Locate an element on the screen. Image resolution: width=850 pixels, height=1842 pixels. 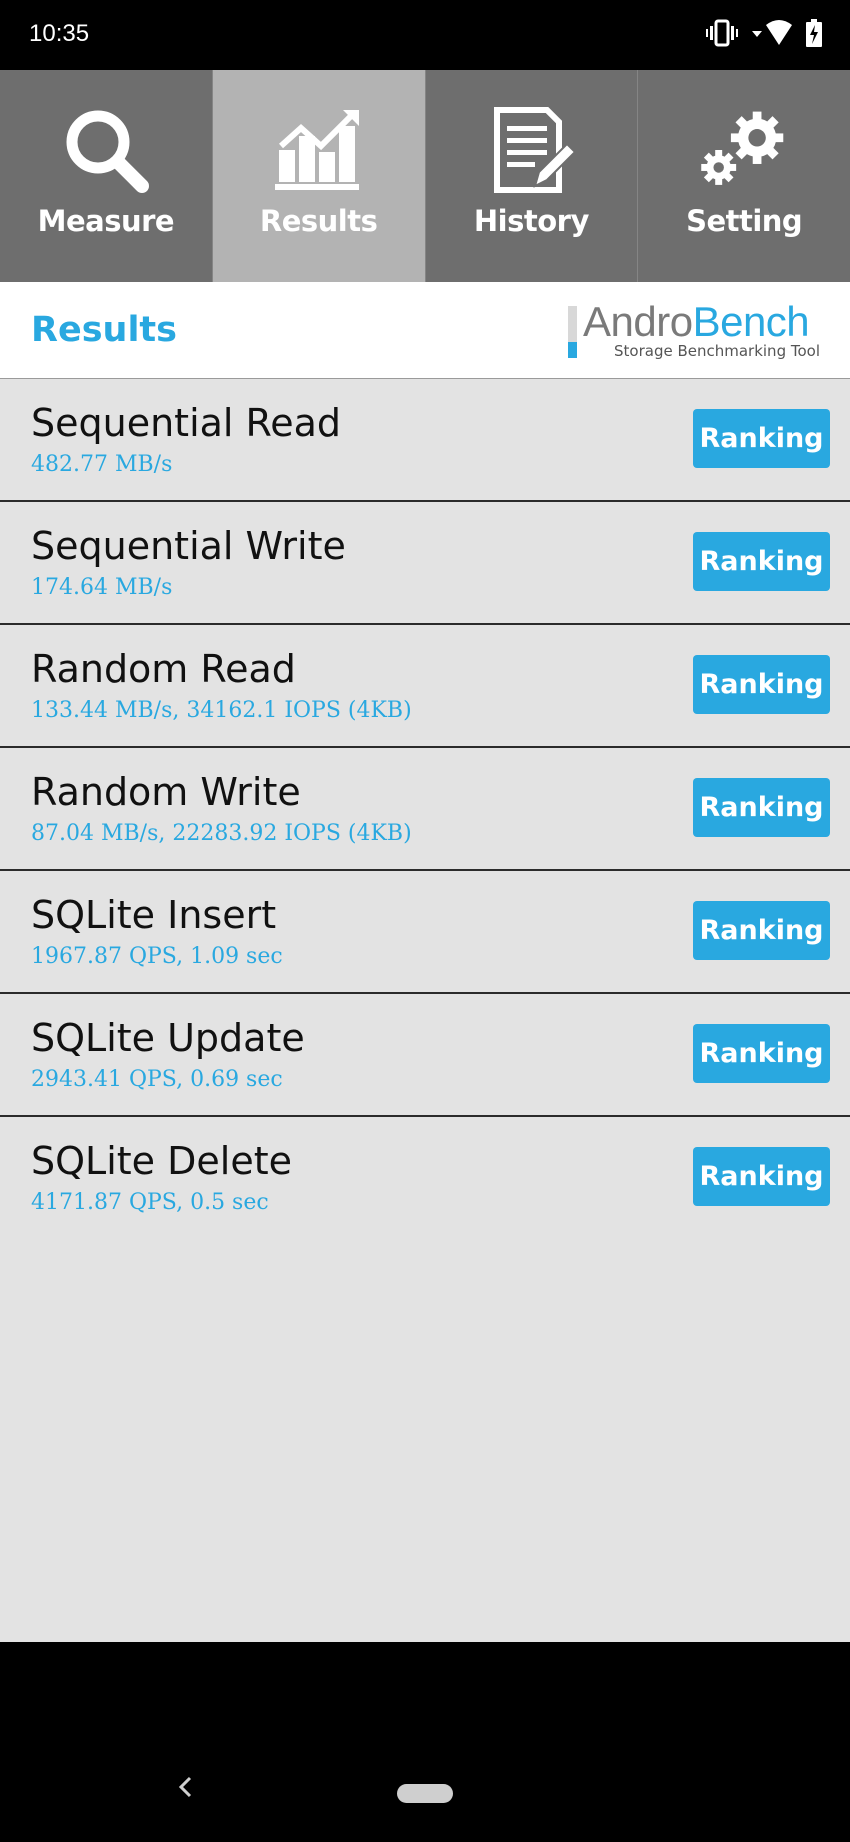
result-value: 4171.87 QPS, 0.5 sec is located at coordinates (150, 1202).